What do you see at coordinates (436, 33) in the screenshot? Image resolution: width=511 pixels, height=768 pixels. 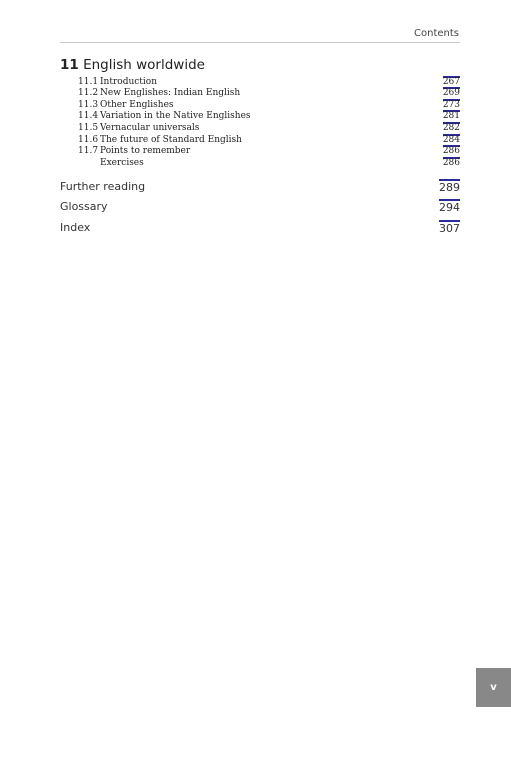 I see `running-head: Contents` at bounding box center [436, 33].